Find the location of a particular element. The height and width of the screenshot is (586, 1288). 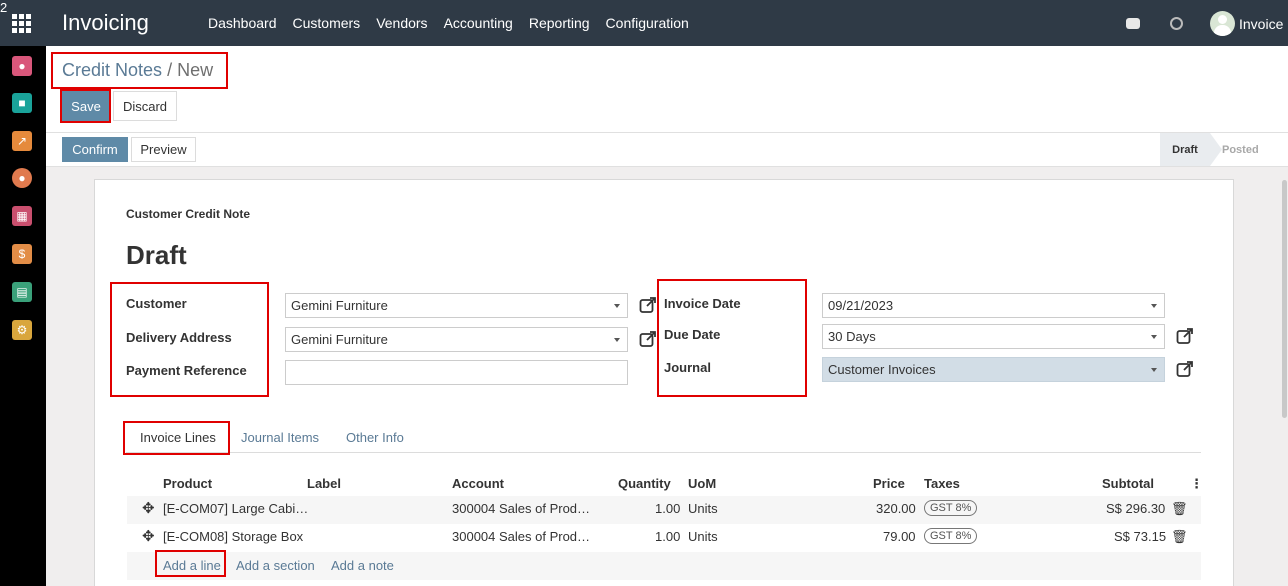

payment-reference-field is located at coordinates (456, 372).